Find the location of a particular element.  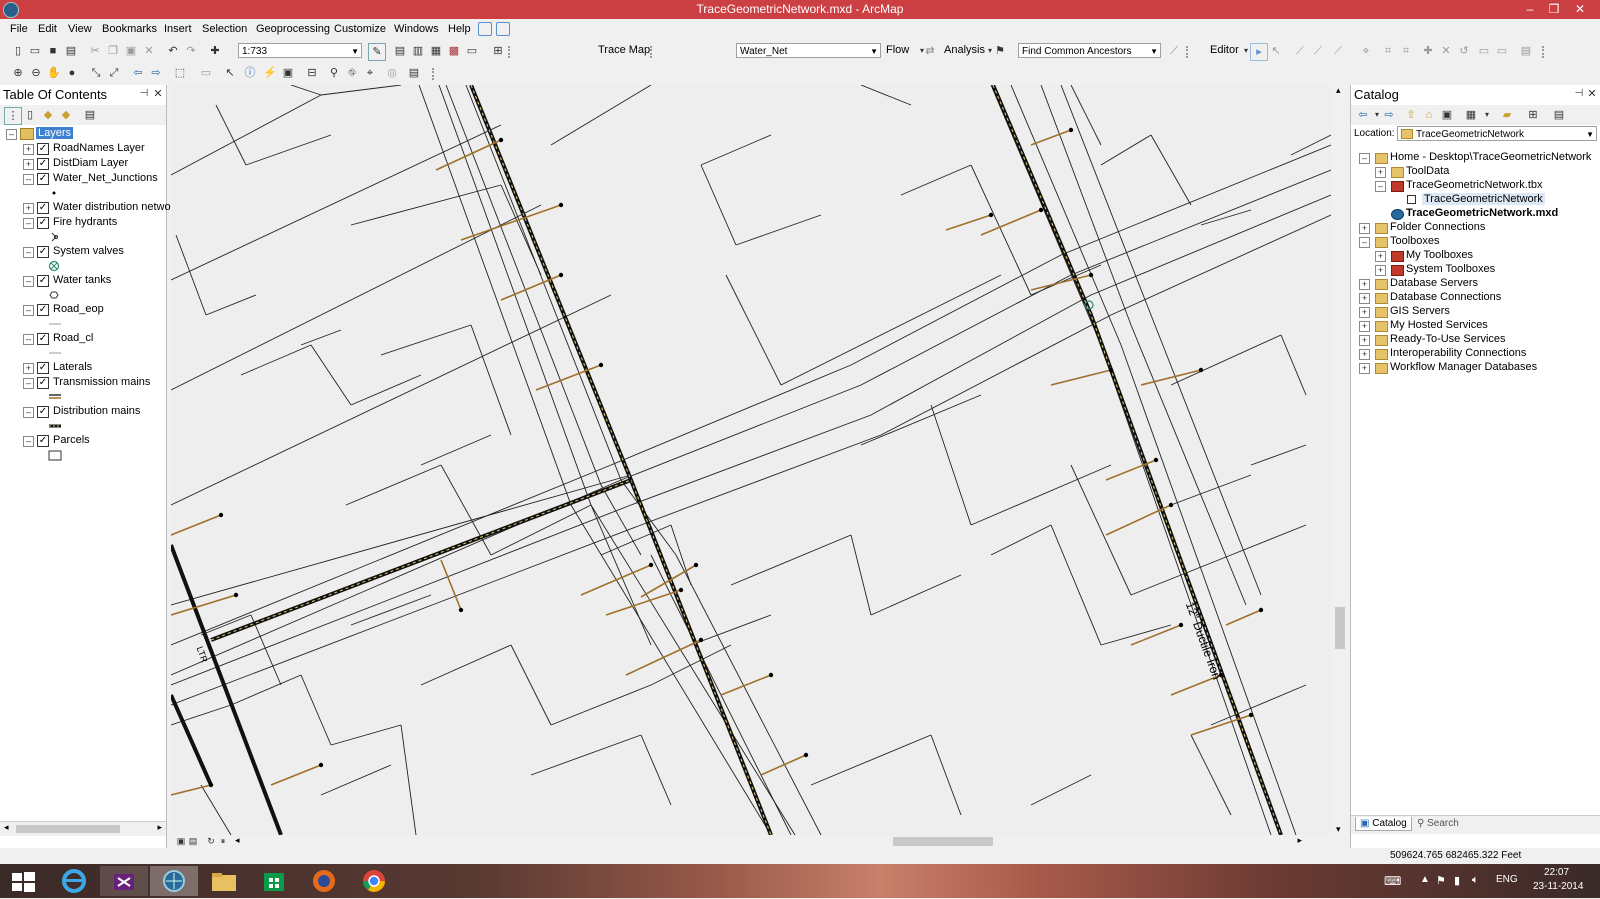

show-hidden-icons-icon: ▲ is located at coordinates (1425, 879).